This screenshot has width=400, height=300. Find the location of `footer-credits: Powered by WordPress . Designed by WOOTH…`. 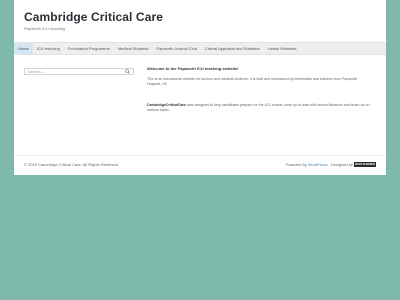

footer-credits: Powered by WordPress . Designed by WOOTH… is located at coordinates (331, 164).